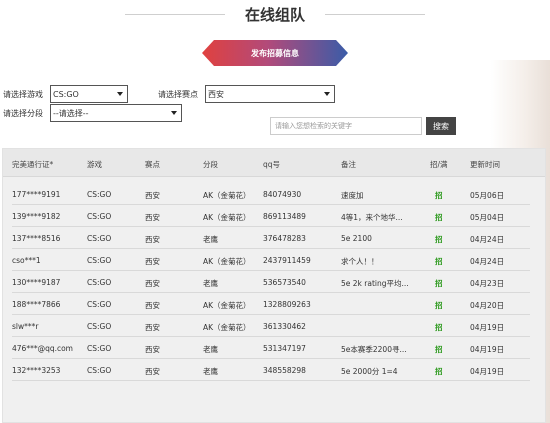 The width and height of the screenshot is (550, 423). Describe the element at coordinates (25, 326) in the screenshot. I see `pass-cell: slw***r` at that location.